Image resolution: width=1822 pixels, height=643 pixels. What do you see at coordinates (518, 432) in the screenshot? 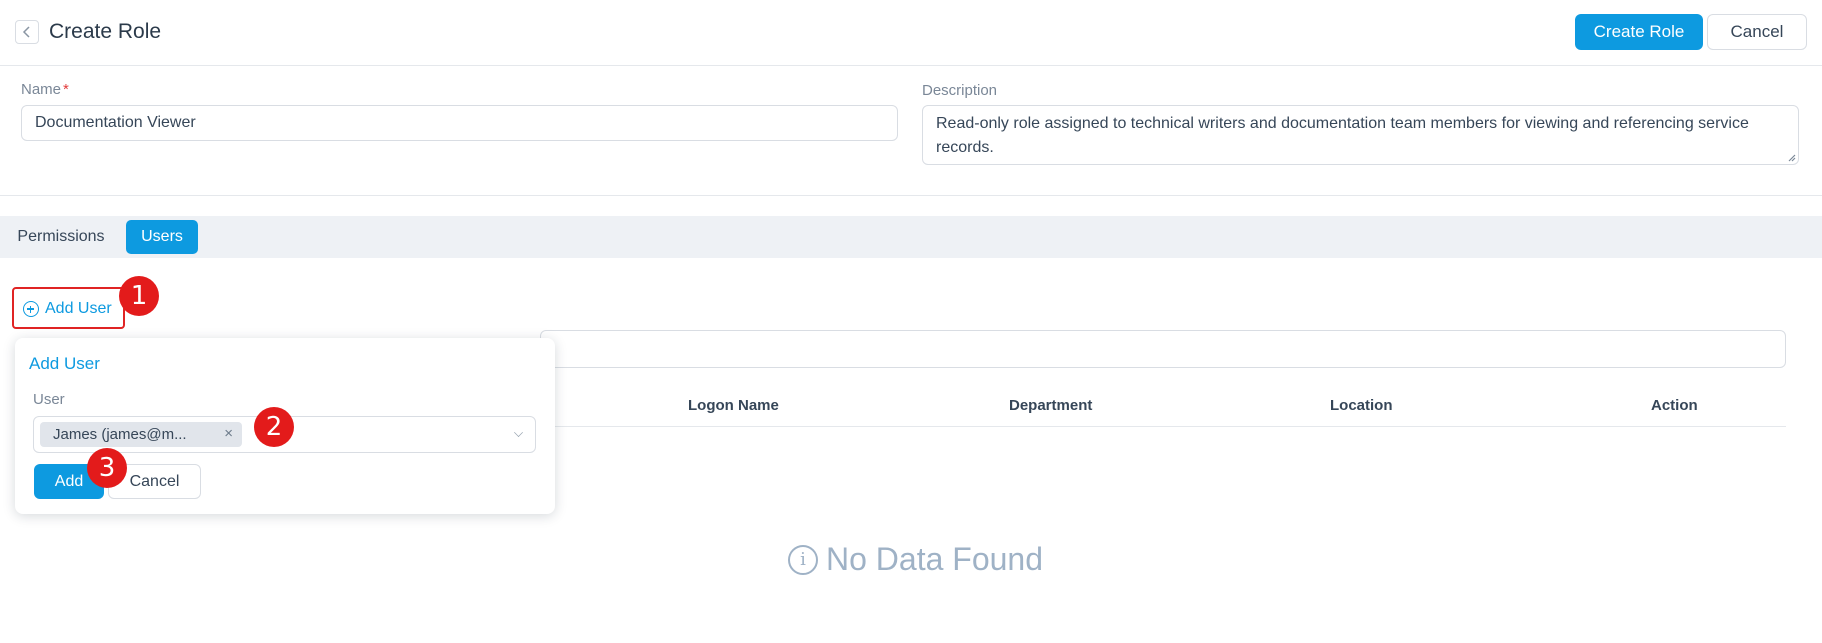
I see `chevron-down-icon` at bounding box center [518, 432].